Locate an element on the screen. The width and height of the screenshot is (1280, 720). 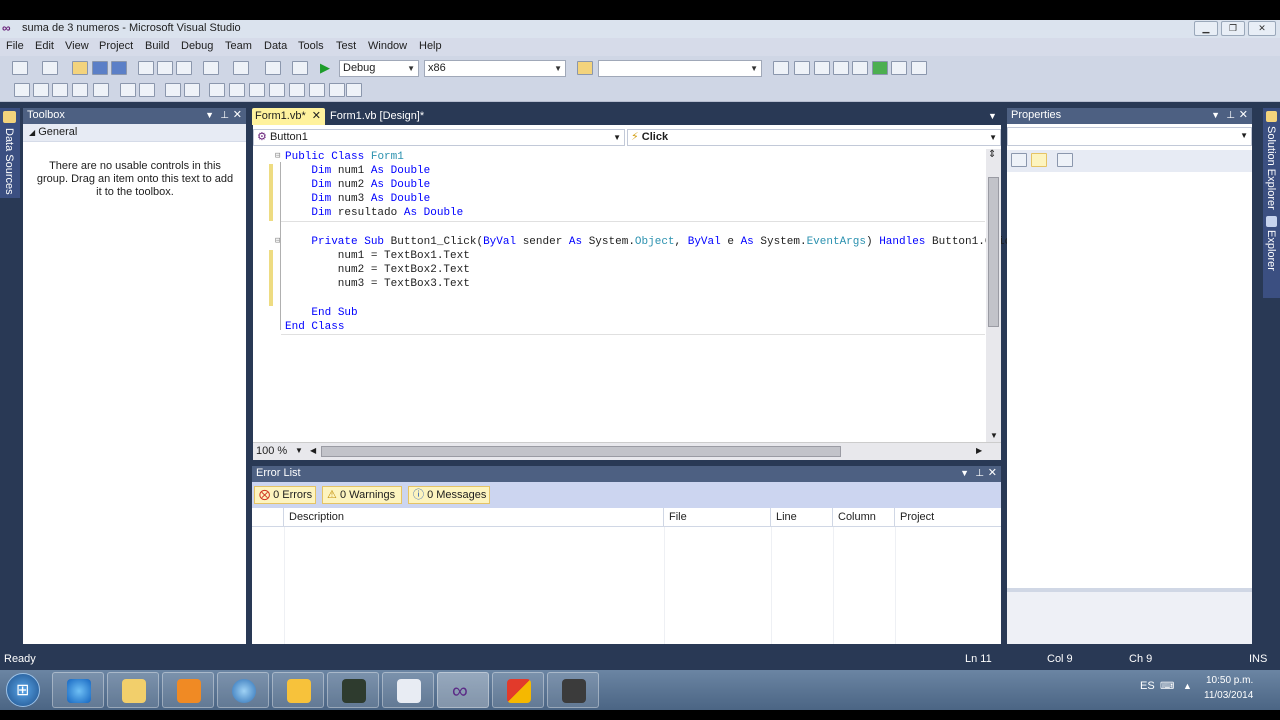
errors-filter-button: ⨂ 0 Errors is located at coordinates (285, 495).